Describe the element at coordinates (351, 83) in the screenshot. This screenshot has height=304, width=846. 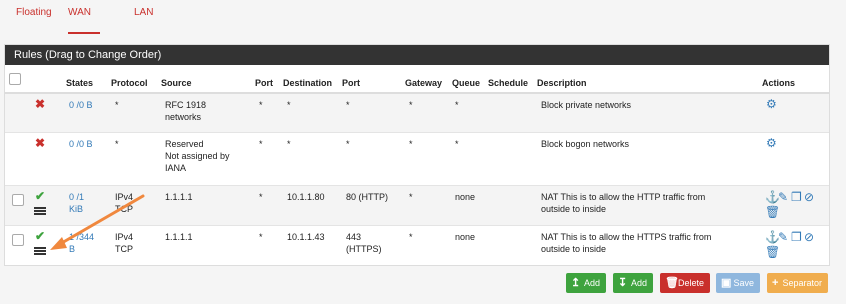
I see `col-destination-port: Port` at that location.